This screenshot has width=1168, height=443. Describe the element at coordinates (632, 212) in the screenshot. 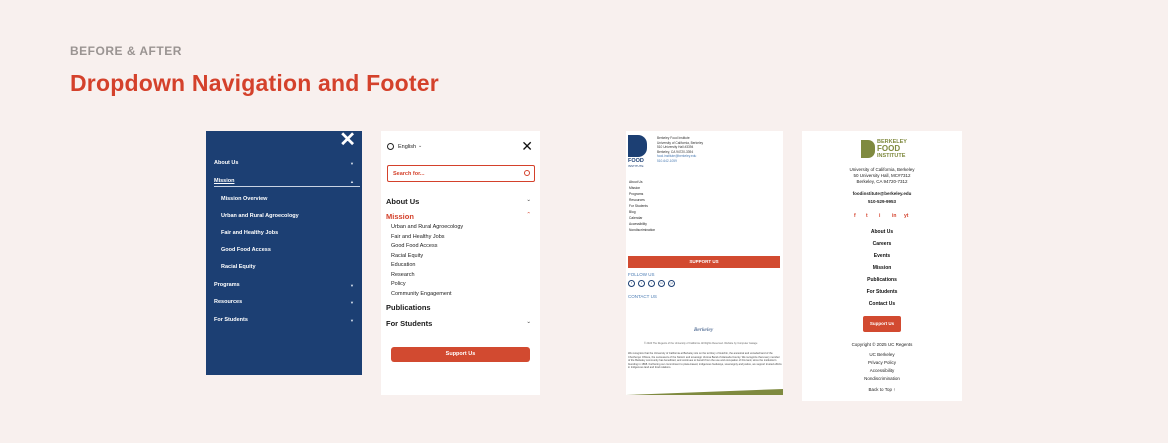

I see `footer-nav-item: Blog` at that location.